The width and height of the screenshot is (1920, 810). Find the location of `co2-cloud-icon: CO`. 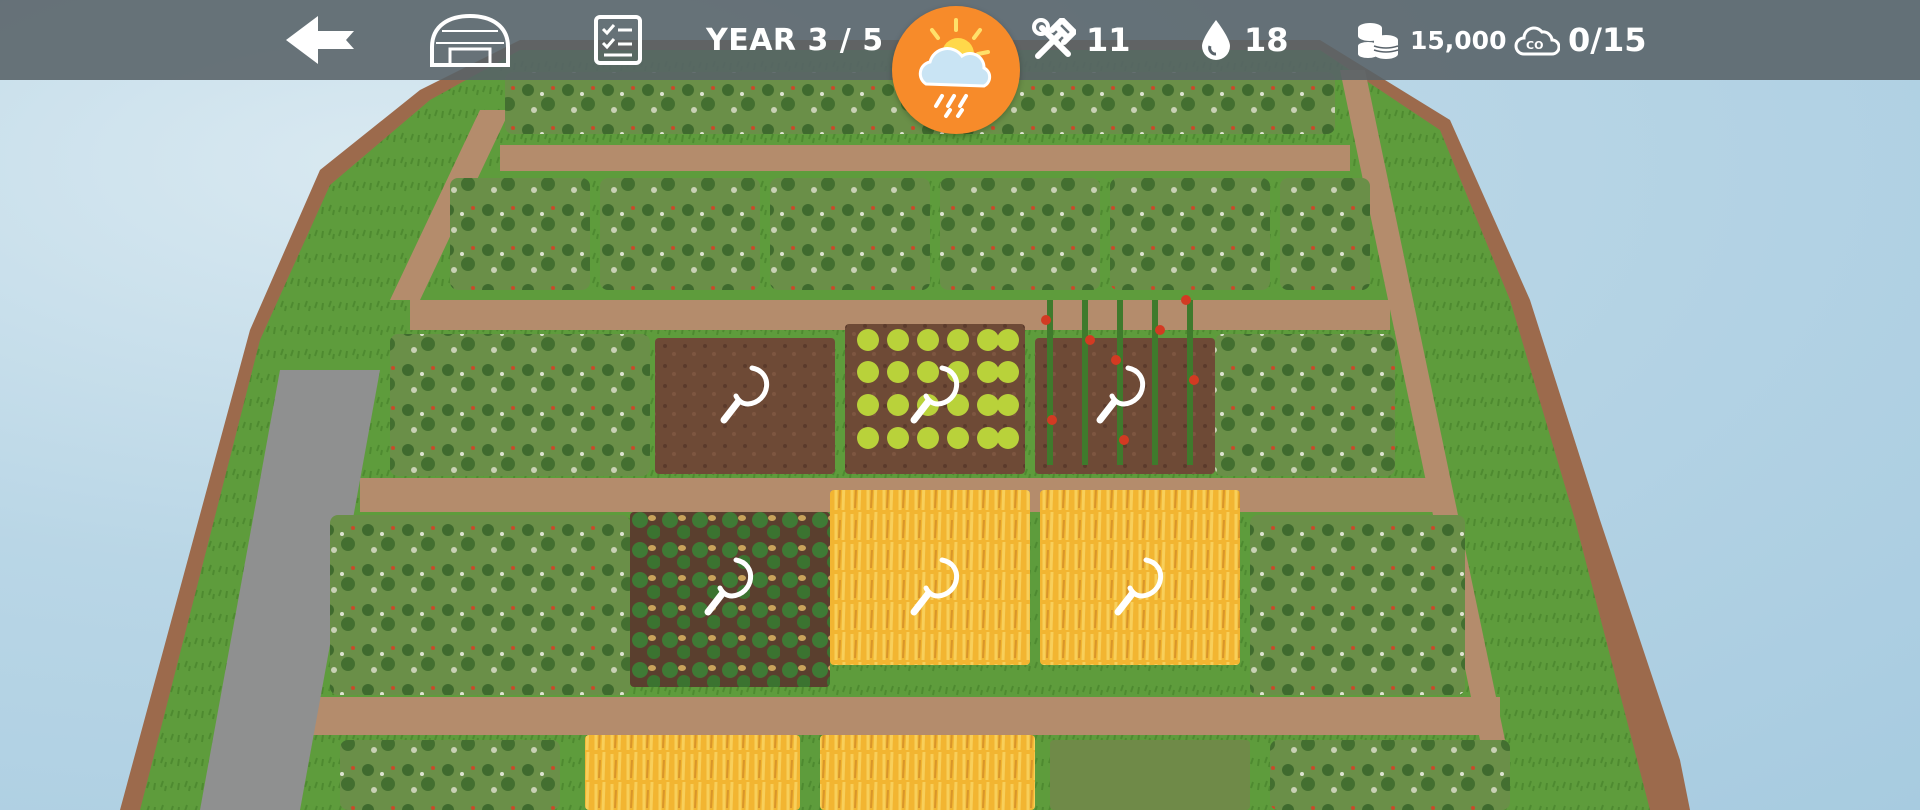

co2-cloud-icon: CO is located at coordinates (1537, 41).